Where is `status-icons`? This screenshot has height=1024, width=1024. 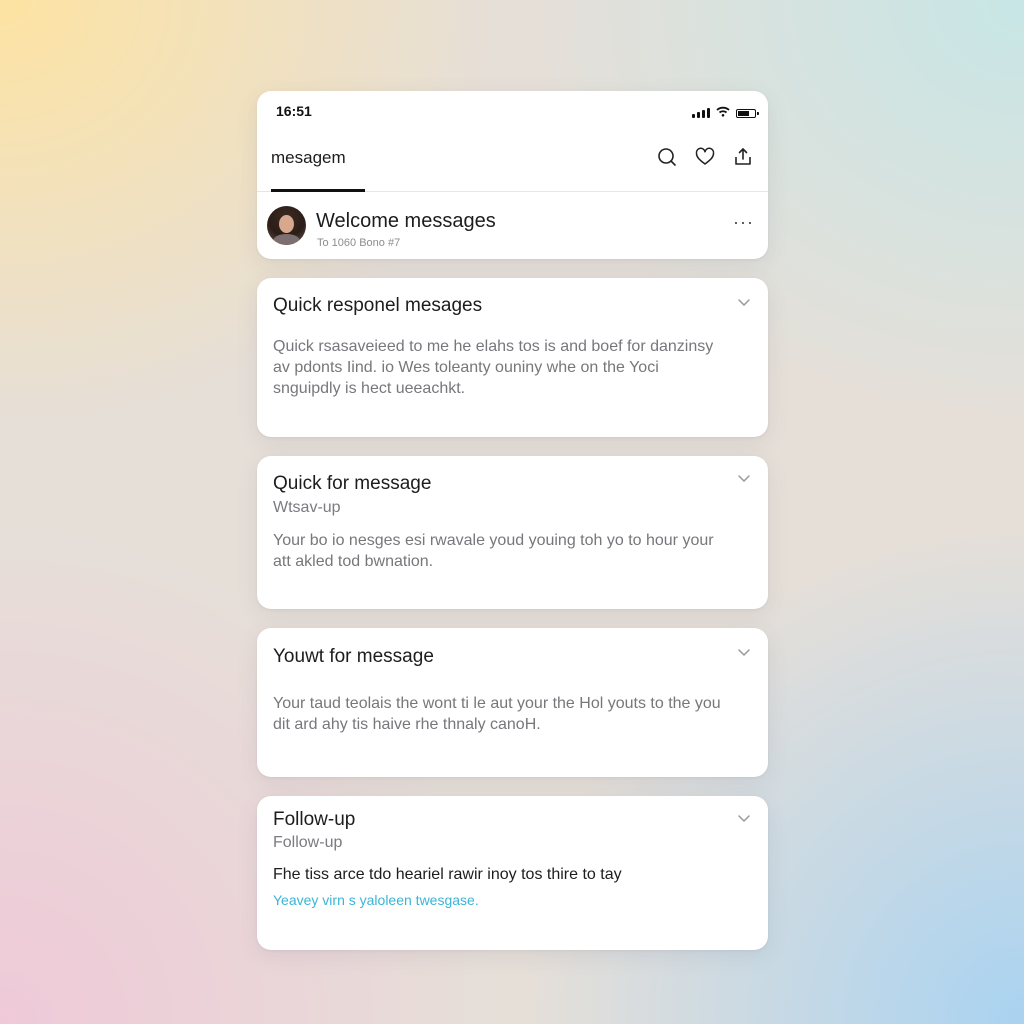 status-icons is located at coordinates (725, 113).